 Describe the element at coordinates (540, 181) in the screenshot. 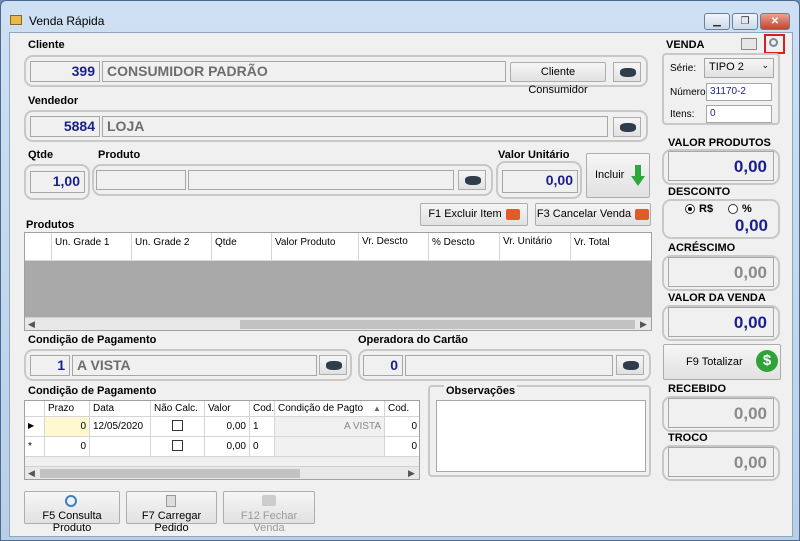

I see `valor-unitario-field: 0,00` at that location.